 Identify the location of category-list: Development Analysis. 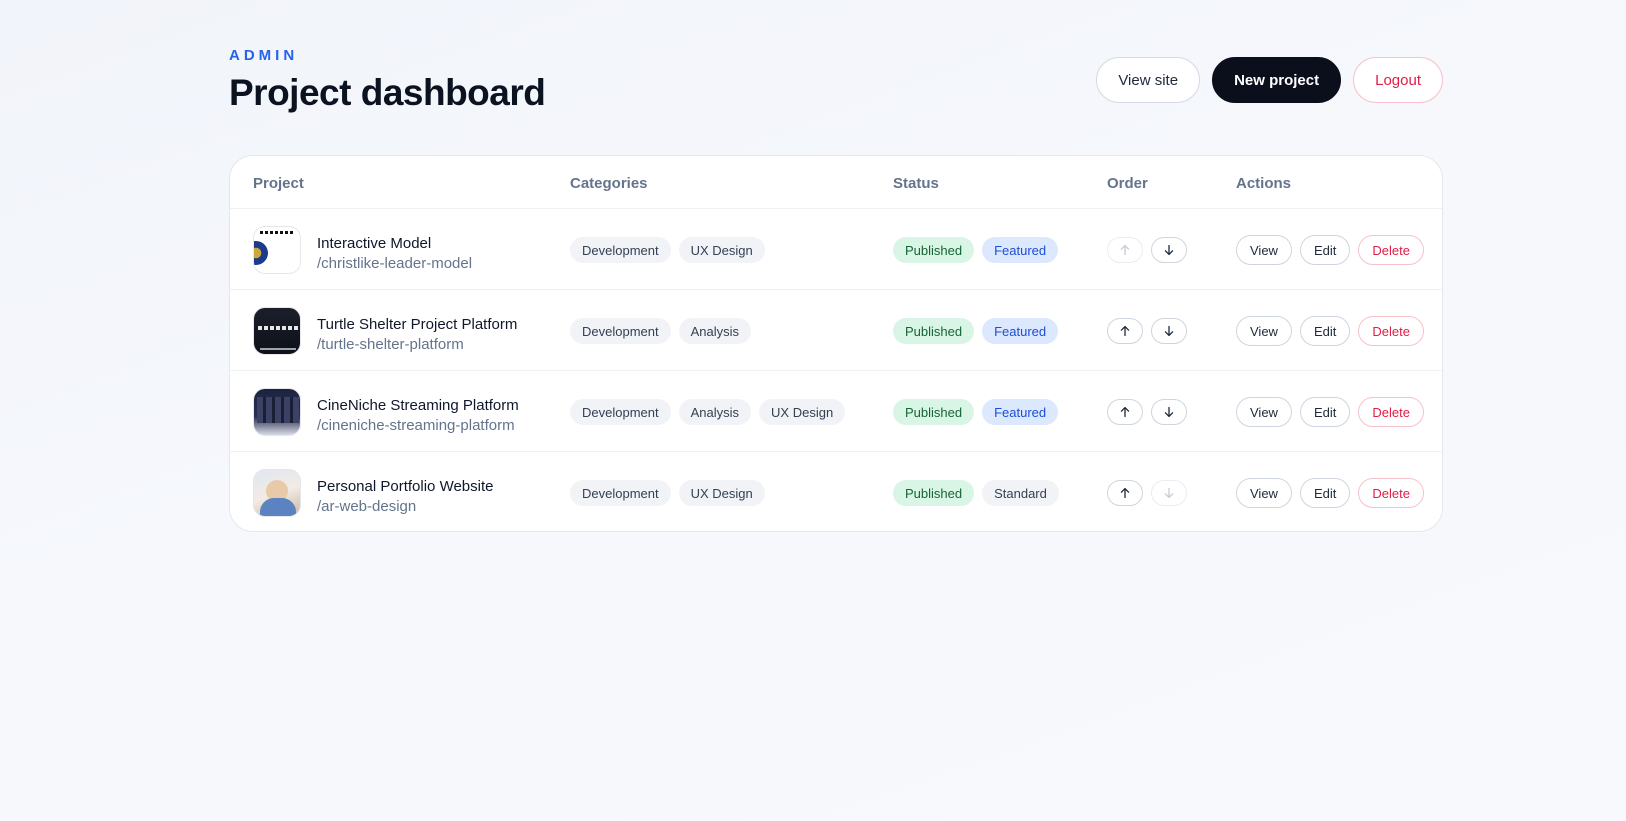
(661, 331).